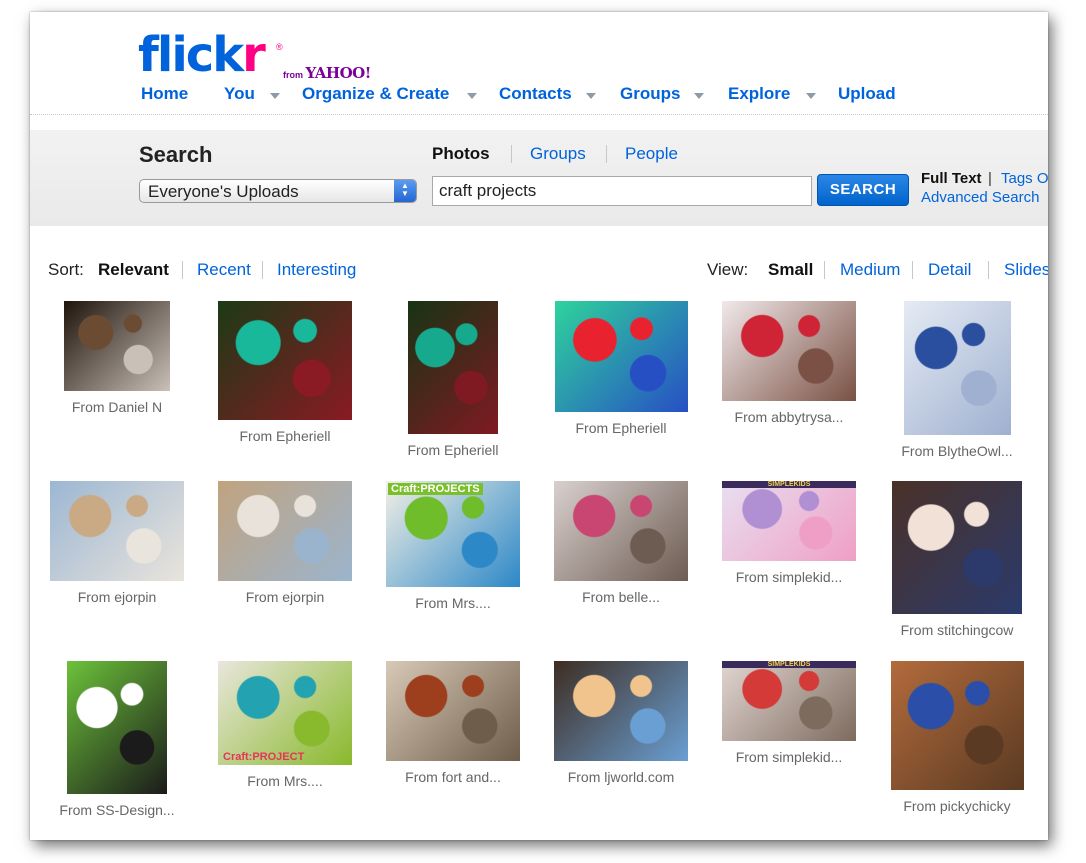 This screenshot has height=863, width=1086. Describe the element at coordinates (957, 630) in the screenshot. I see `photo-owner-link: From stitchingcow` at that location.